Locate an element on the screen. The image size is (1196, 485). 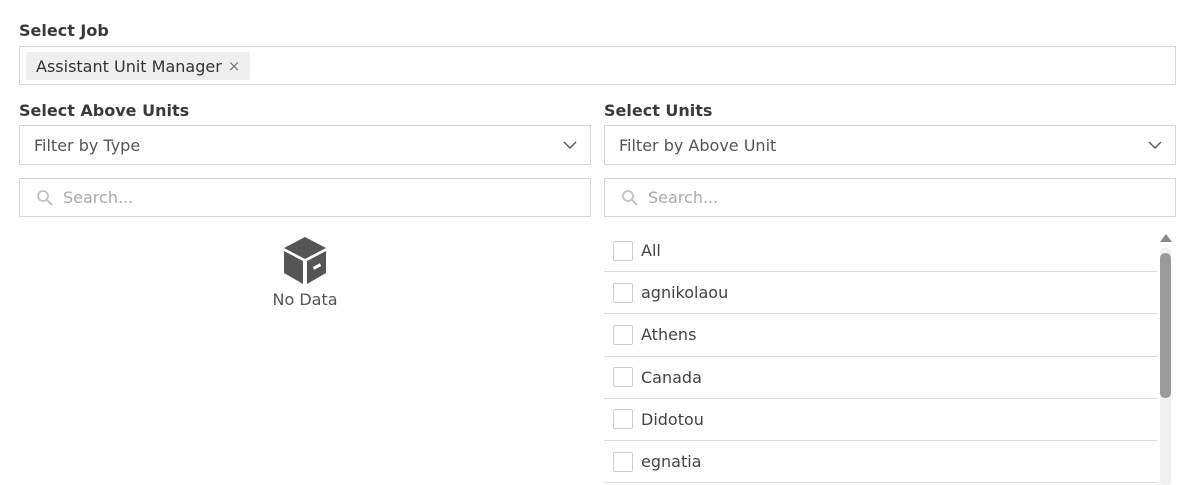
units-list-scrollbar is located at coordinates (1166, 359).